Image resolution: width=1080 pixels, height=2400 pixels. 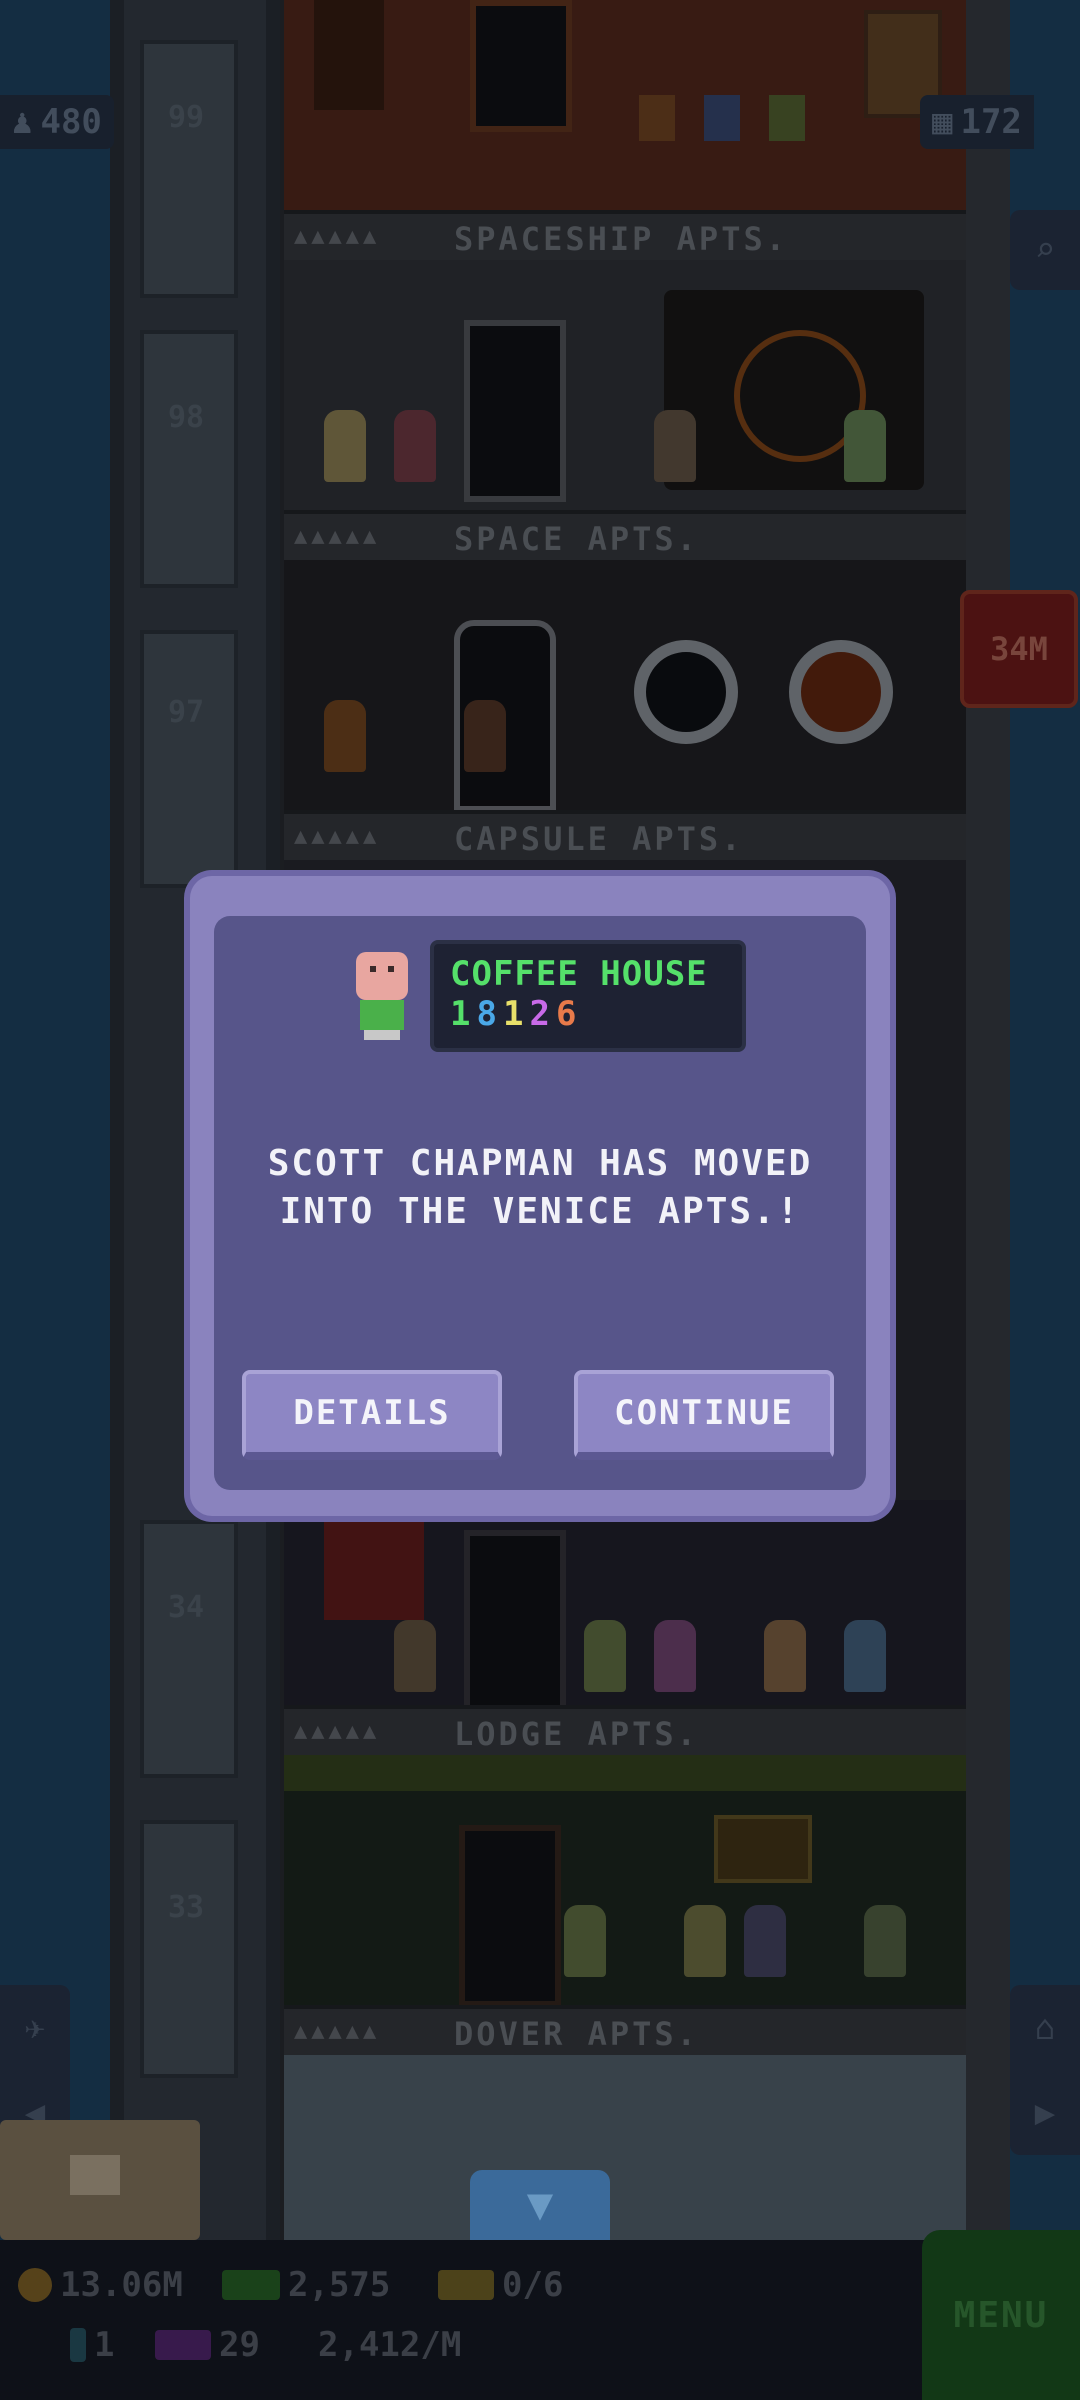 I want to click on business-ticker: COFFEE HOUSE 18126, so click(x=588, y=996).